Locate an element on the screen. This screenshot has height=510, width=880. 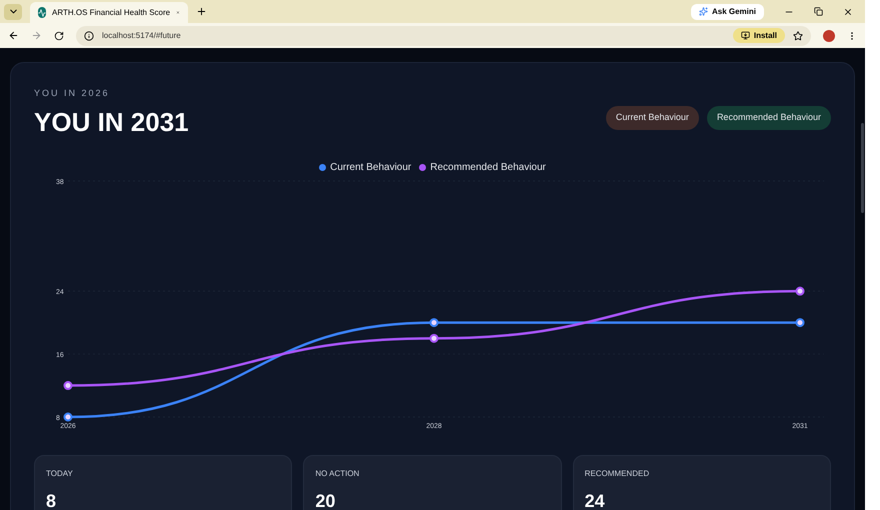
legend-label: Recommended Behaviour is located at coordinates (488, 167).